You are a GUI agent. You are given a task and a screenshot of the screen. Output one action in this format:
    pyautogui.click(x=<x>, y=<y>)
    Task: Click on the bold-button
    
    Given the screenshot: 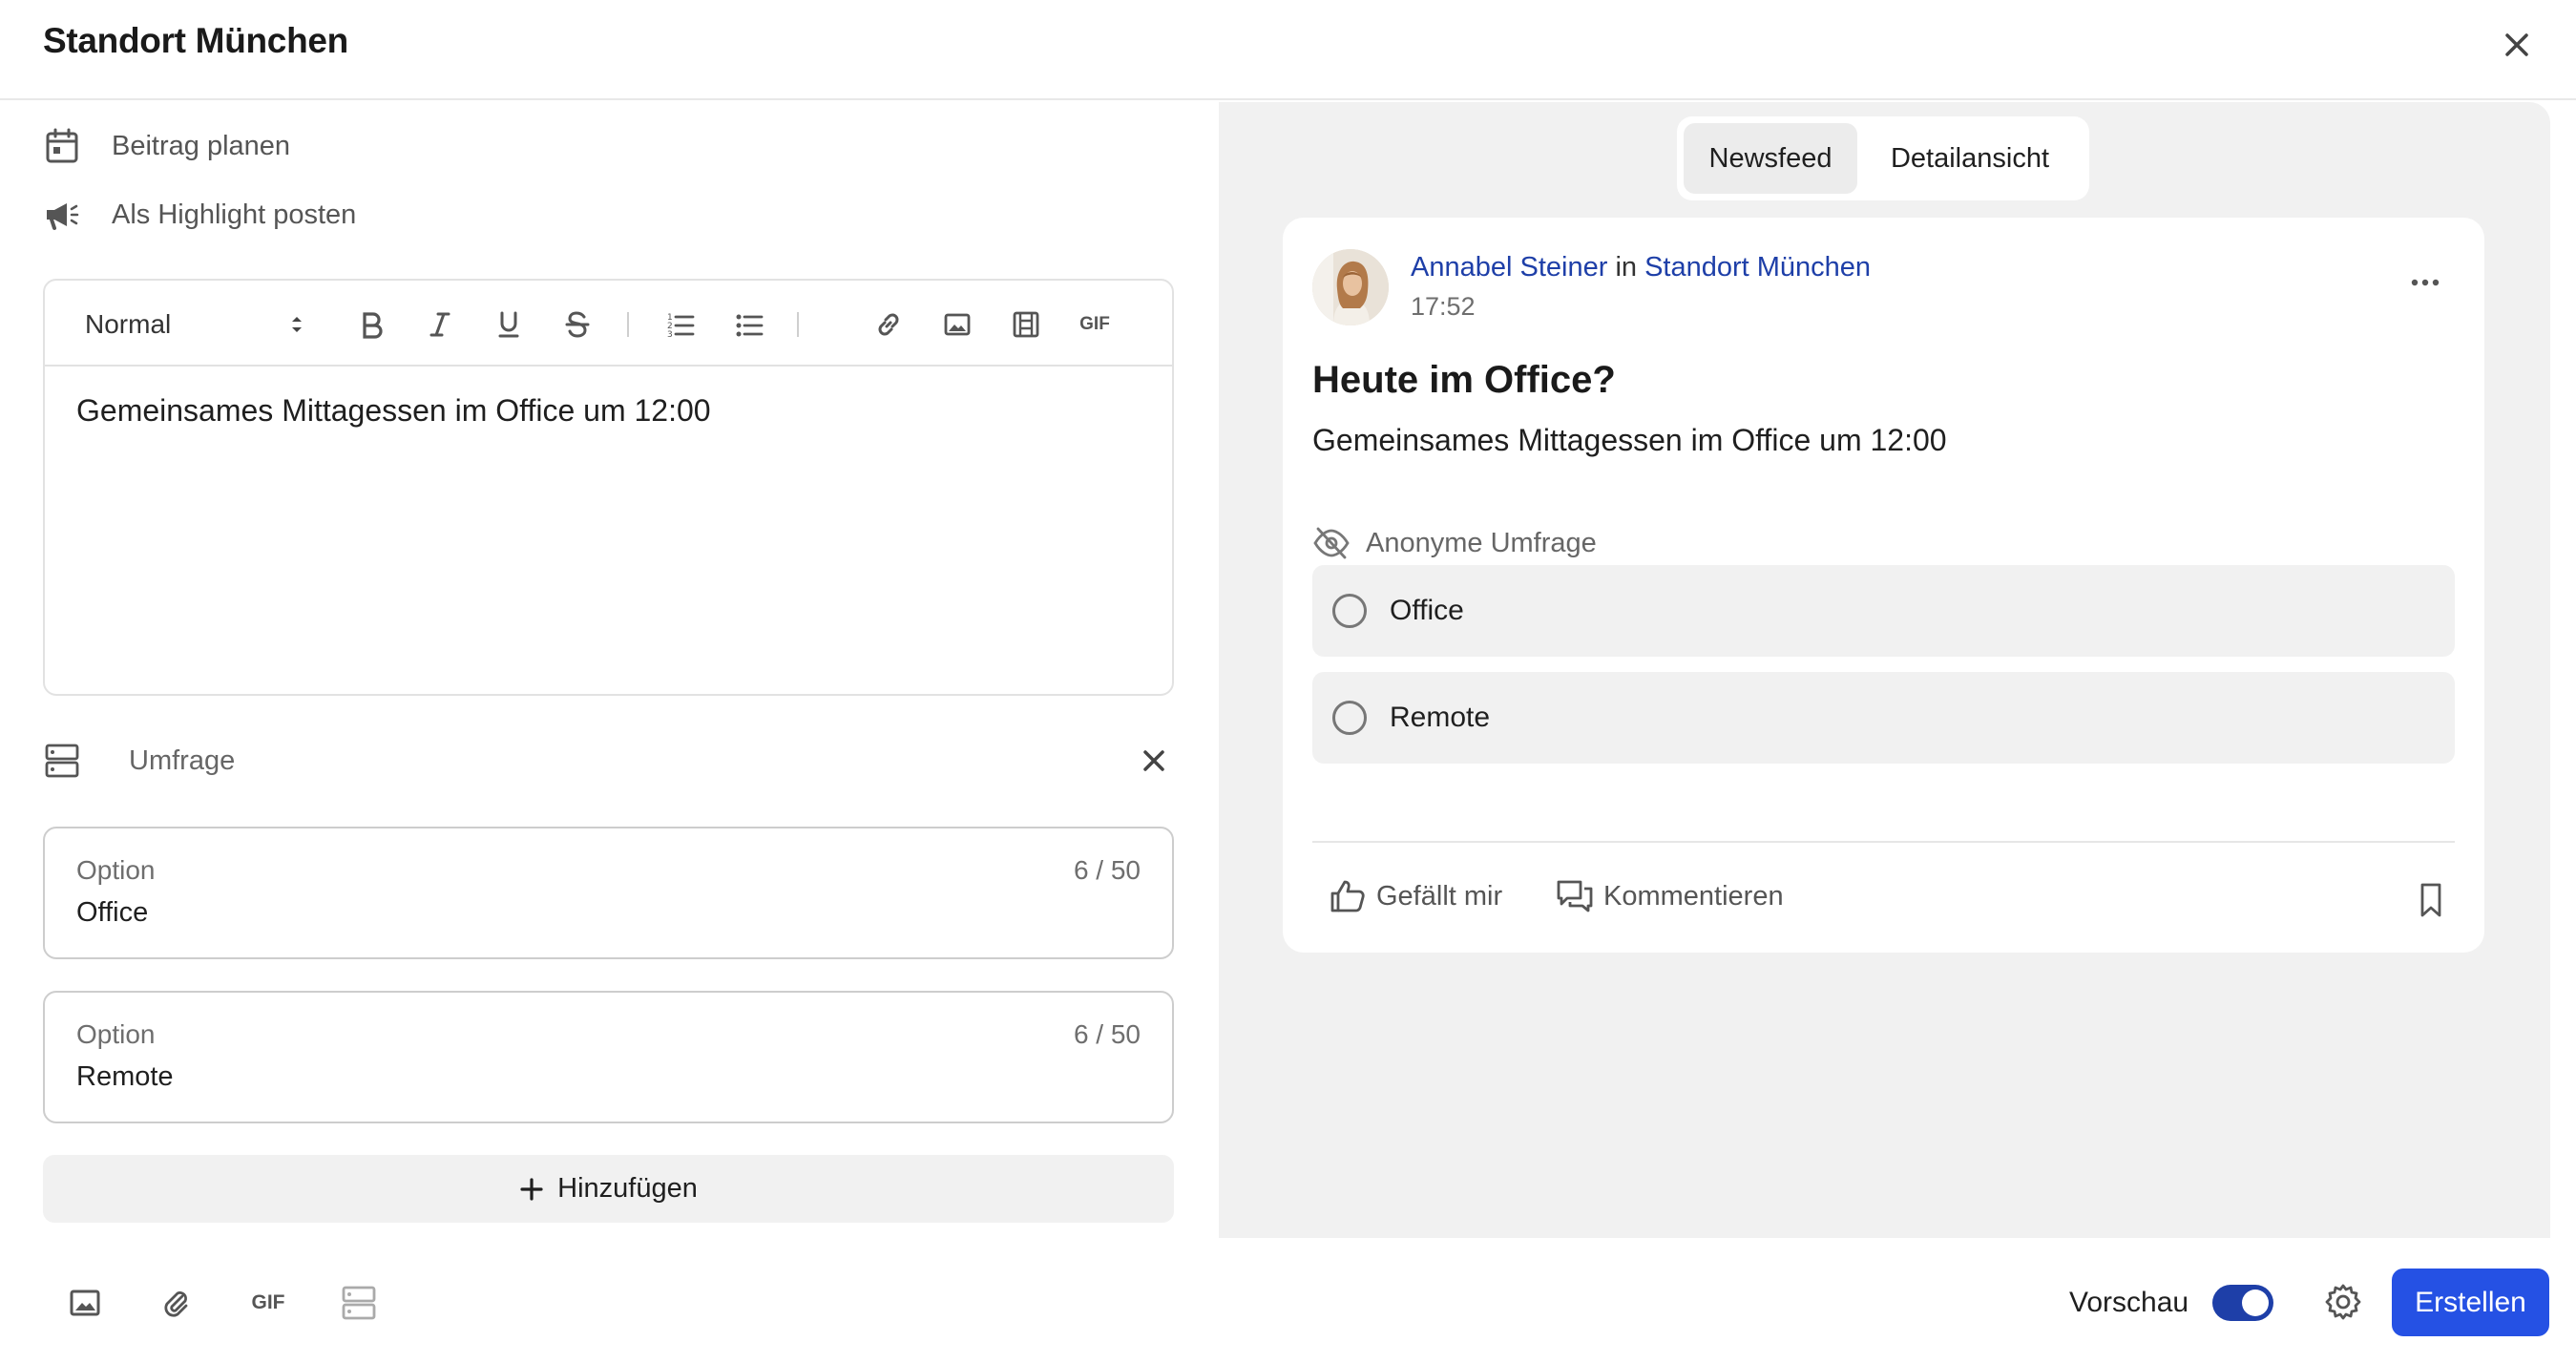 What is the action you would take?
    pyautogui.click(x=371, y=325)
    